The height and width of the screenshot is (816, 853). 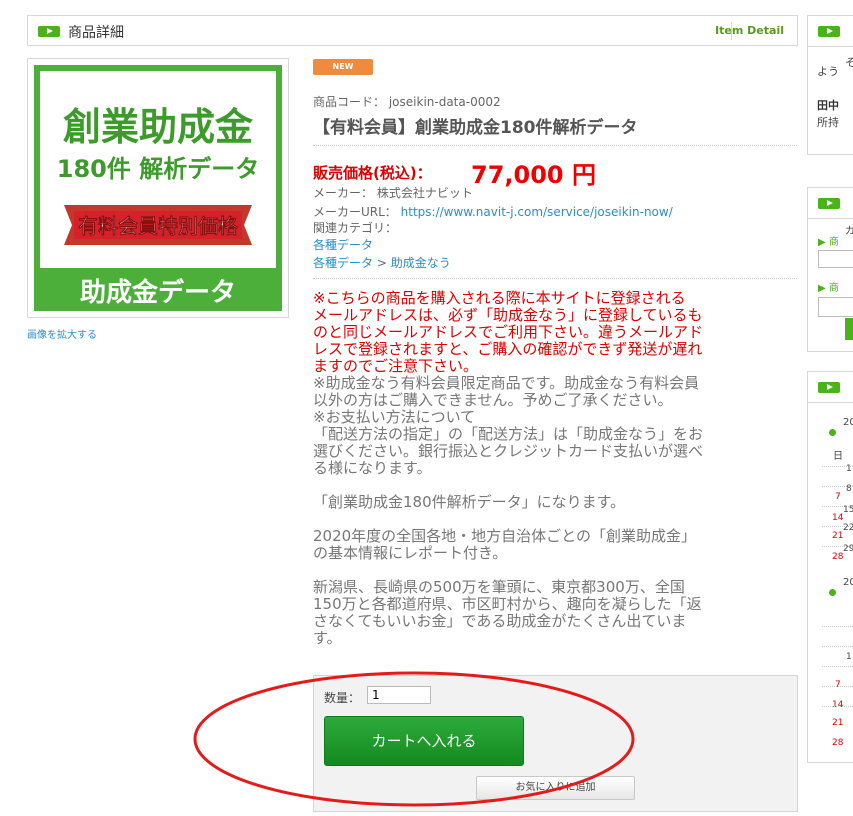 What do you see at coordinates (158, 226) in the screenshot?
I see `image-band: 有料会員特別価格` at bounding box center [158, 226].